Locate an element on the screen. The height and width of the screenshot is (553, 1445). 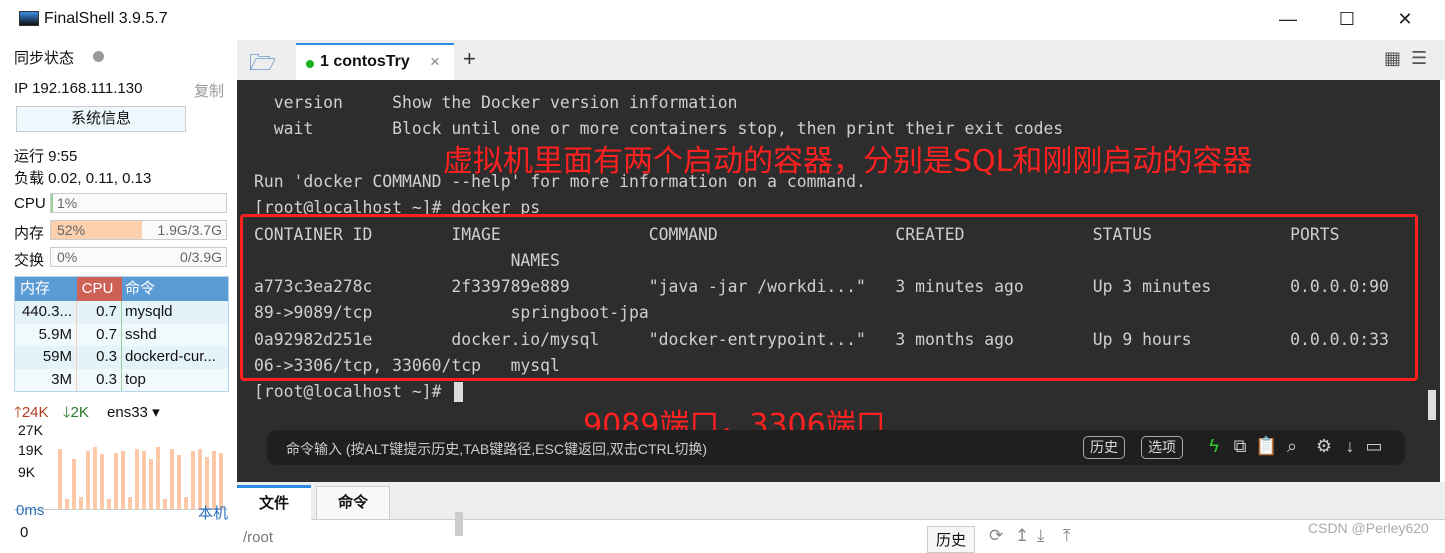
up-dir-icon: ↥ is located at coordinates (1022, 536).